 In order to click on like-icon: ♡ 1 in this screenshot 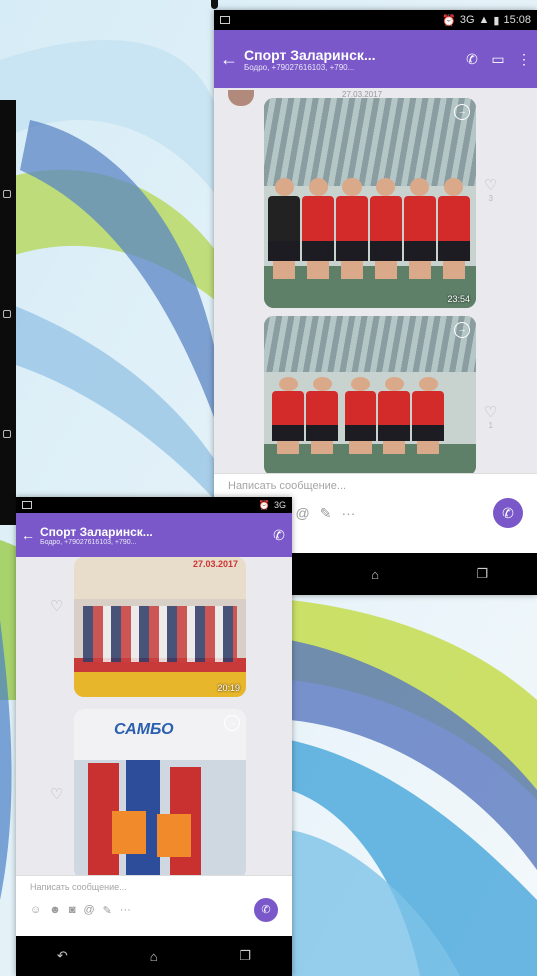, I will do `click(490, 416)`.